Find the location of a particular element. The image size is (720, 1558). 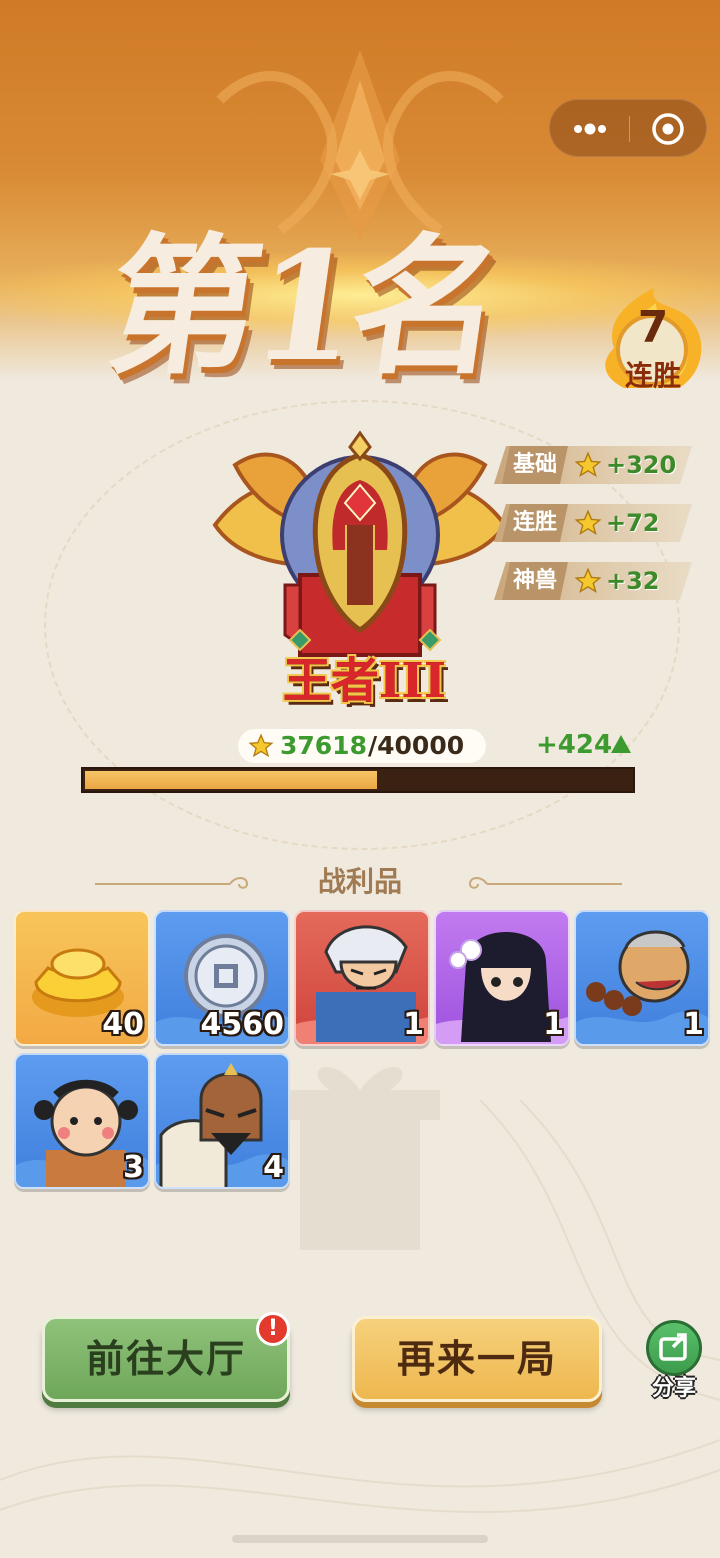

rank-title: 第1名 is located at coordinates (303, 307).